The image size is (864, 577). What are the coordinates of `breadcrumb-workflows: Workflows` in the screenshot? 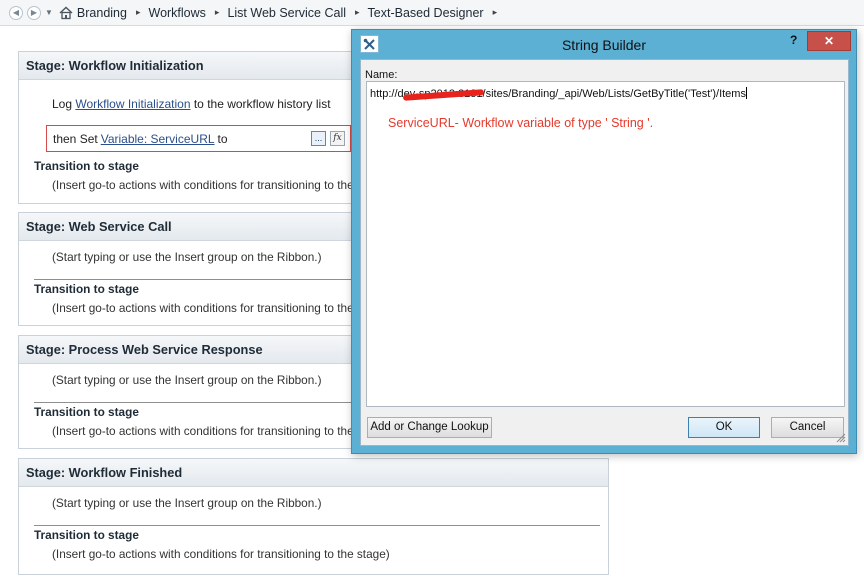 It's located at (177, 13).